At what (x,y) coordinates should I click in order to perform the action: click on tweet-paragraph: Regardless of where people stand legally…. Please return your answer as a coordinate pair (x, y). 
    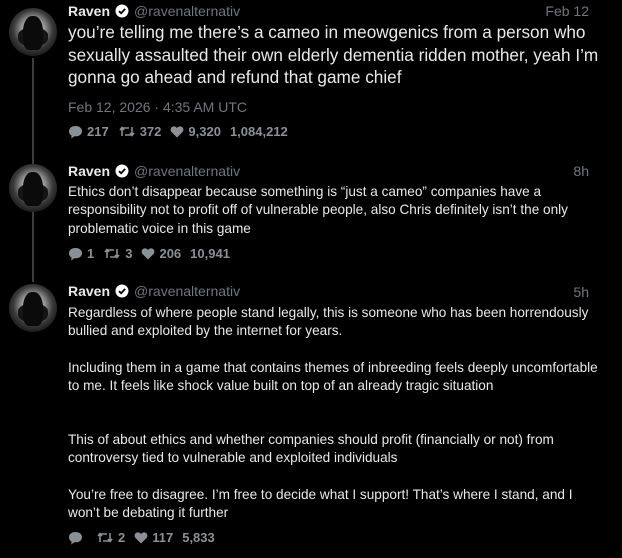
    Looking at the image, I should click on (328, 322).